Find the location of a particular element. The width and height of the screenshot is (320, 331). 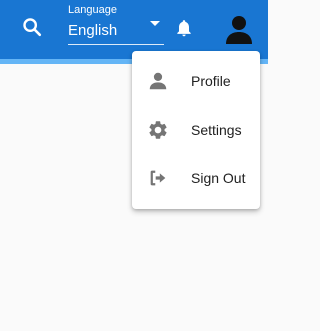

menu-item-label: Settings is located at coordinates (216, 130).